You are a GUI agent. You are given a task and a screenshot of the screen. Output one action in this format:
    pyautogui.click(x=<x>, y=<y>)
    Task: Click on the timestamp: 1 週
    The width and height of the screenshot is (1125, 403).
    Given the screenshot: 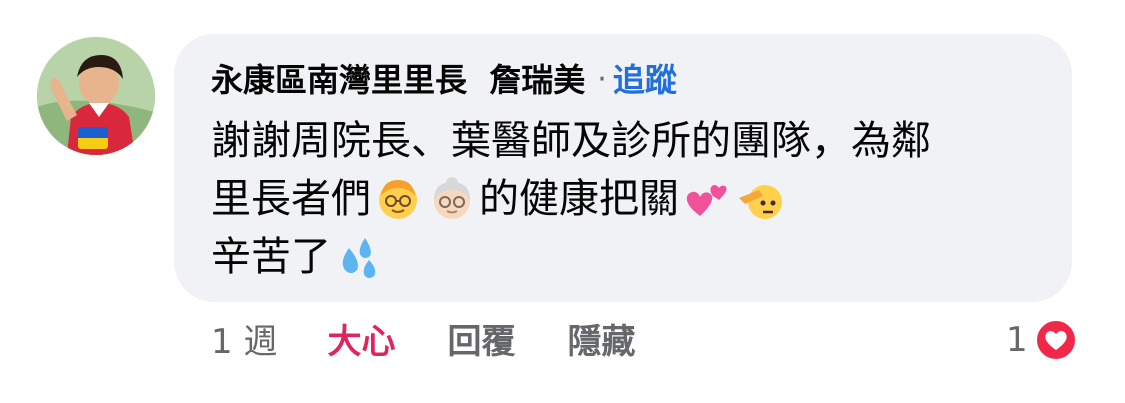 What is the action you would take?
    pyautogui.click(x=244, y=342)
    